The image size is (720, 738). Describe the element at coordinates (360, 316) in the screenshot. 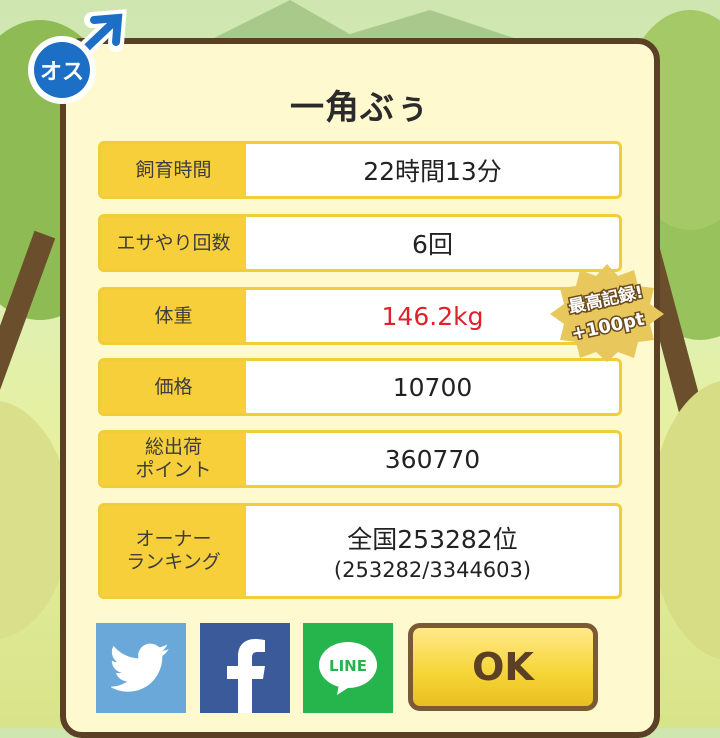

I see `stat-row-weight: 体重 146.2kg` at that location.